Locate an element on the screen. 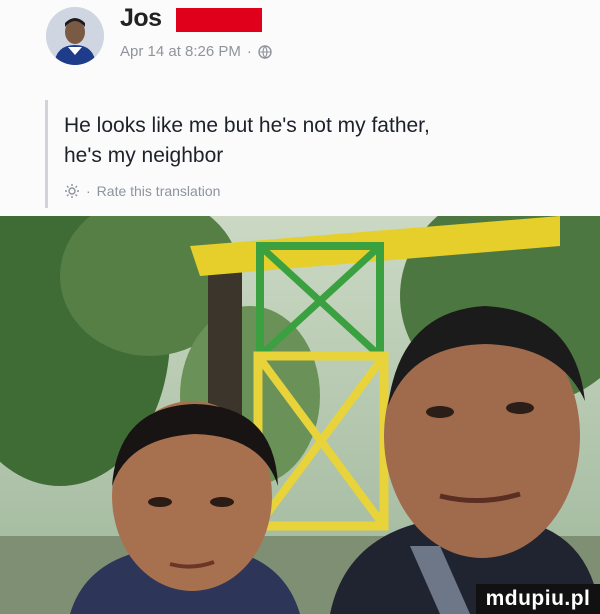 The width and height of the screenshot is (600, 614). post-meta: Apr 14 at 8:26 PM · is located at coordinates (196, 51).